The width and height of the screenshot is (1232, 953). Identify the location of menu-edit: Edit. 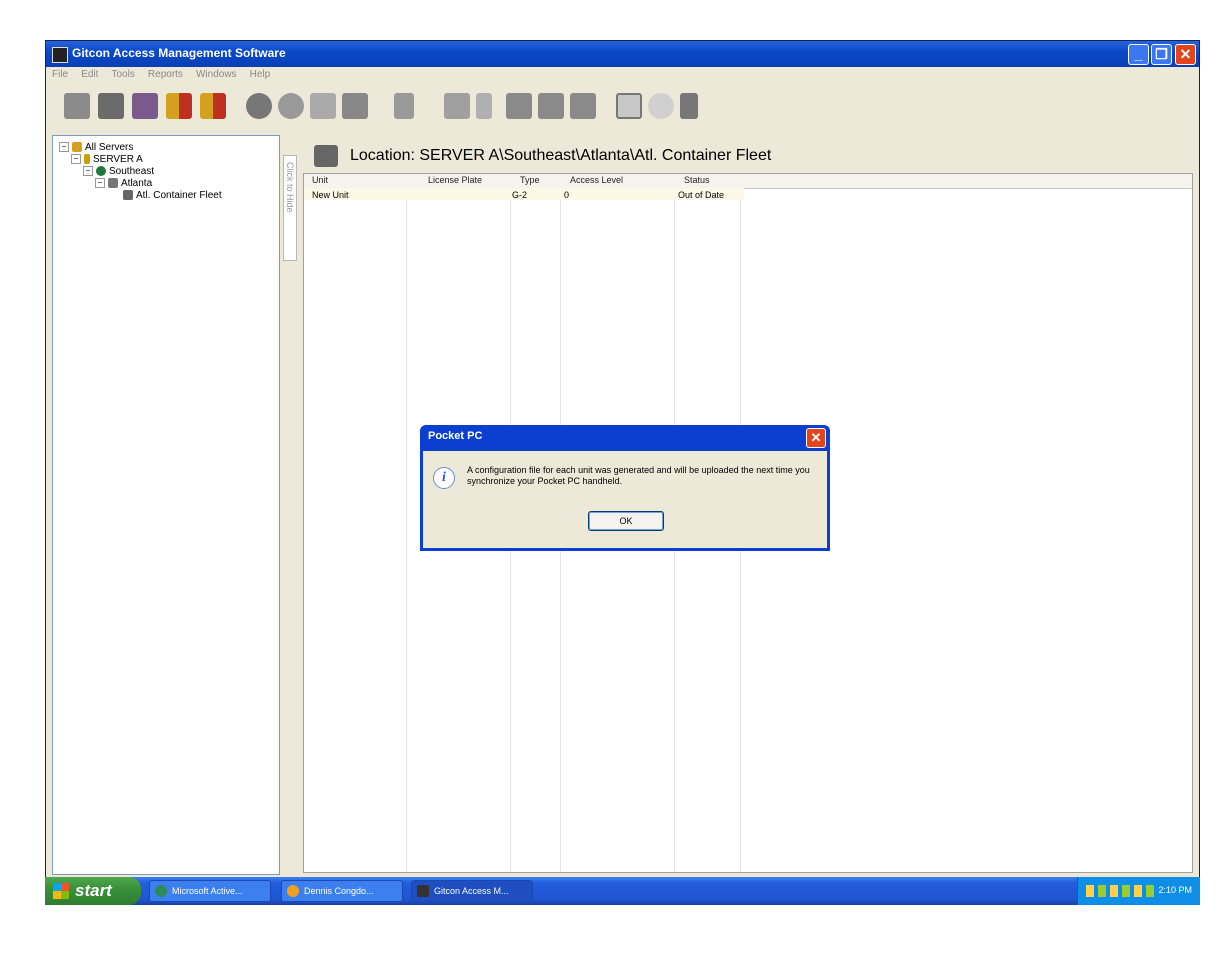
(89, 75).